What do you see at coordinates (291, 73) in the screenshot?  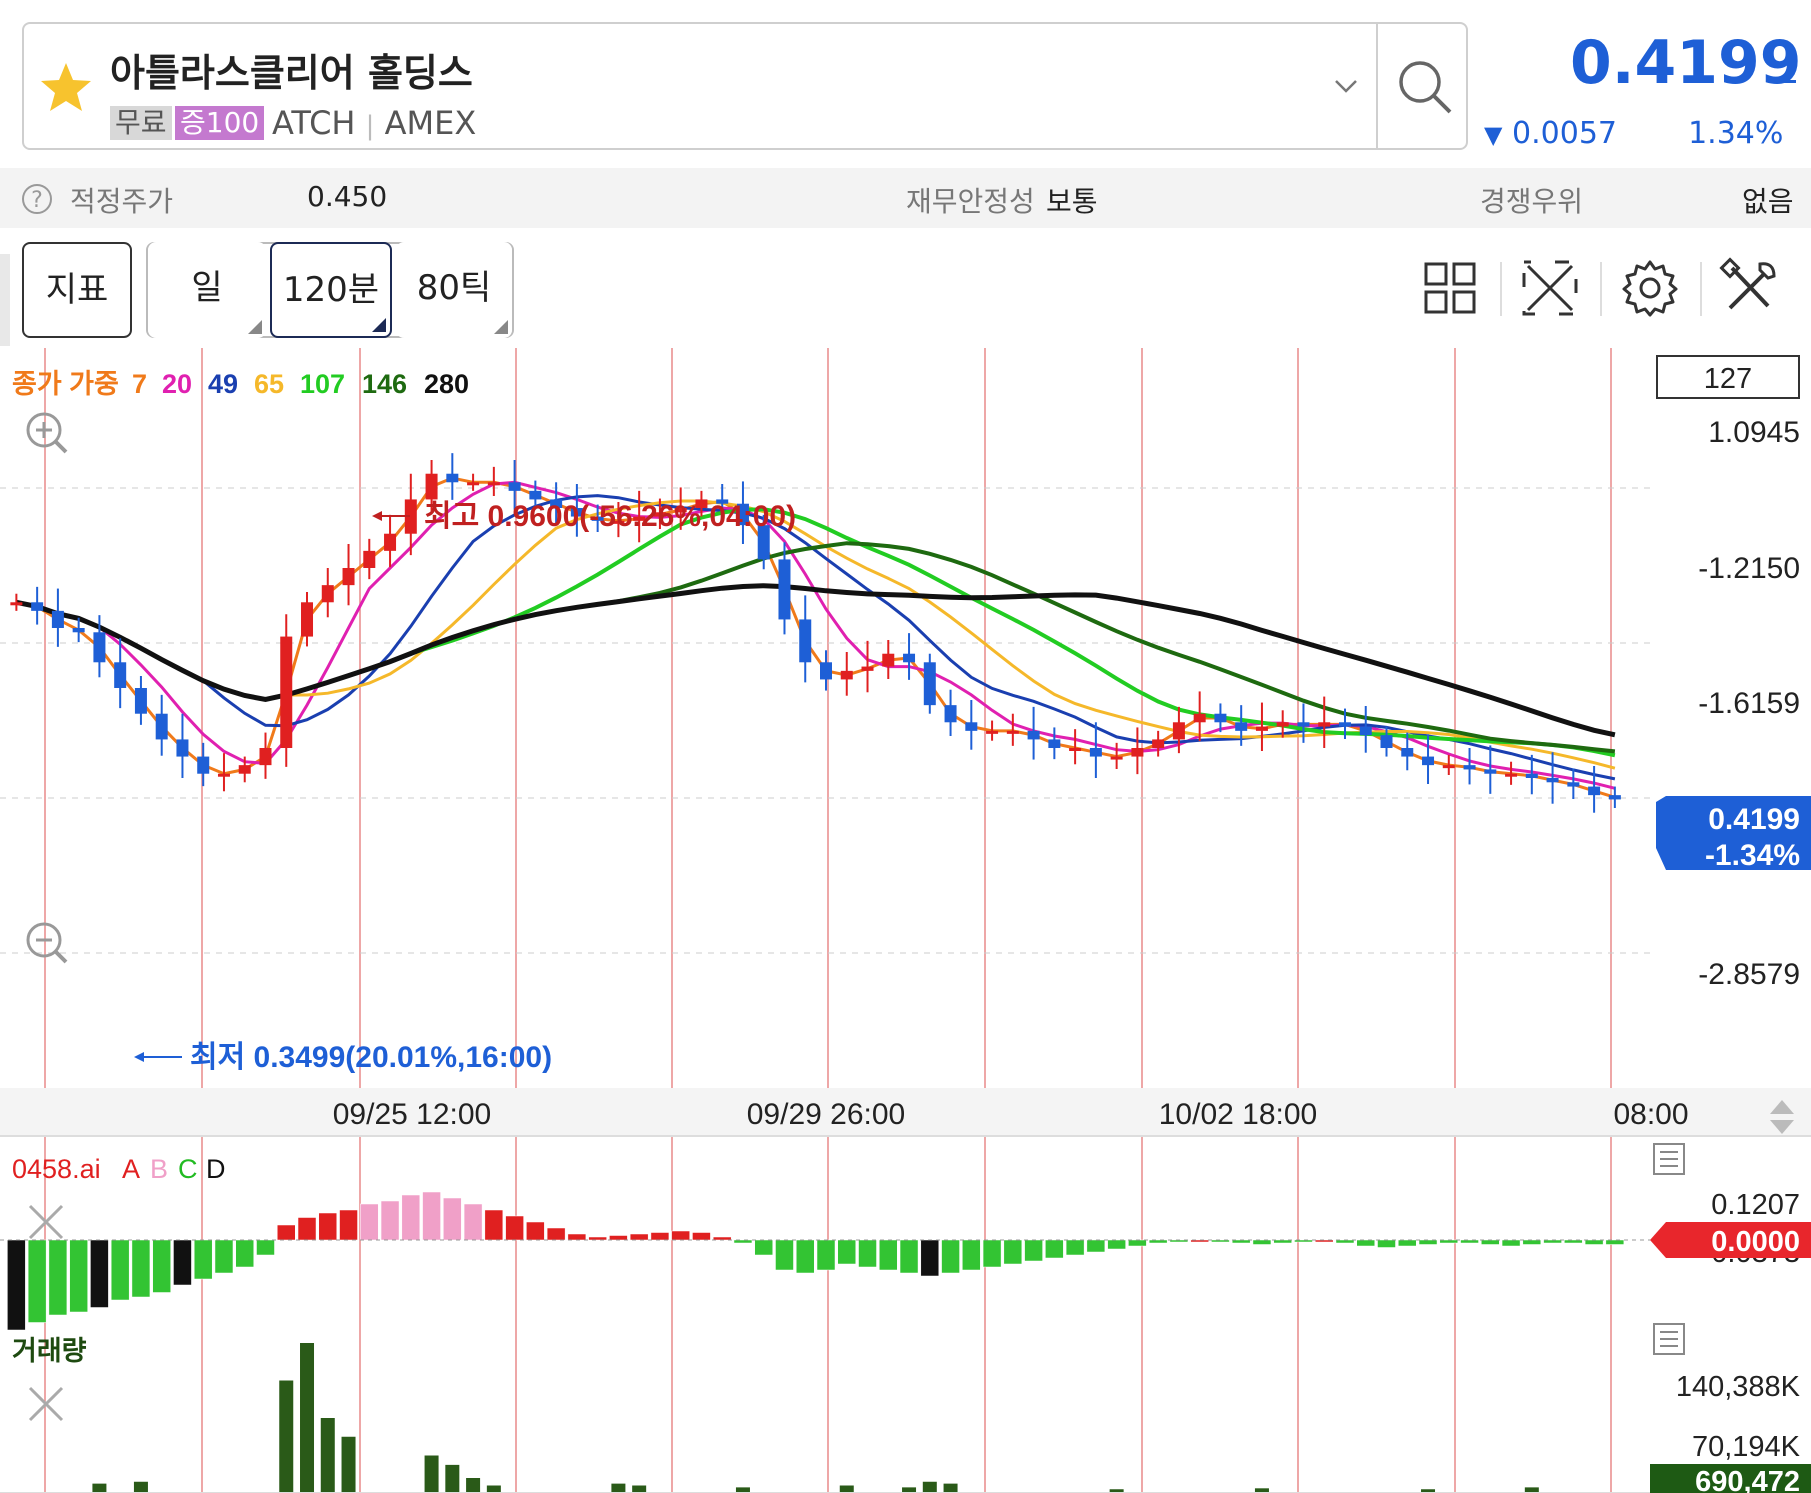 I see `stock-name: 아틀라스클리어 홀딩스` at bounding box center [291, 73].